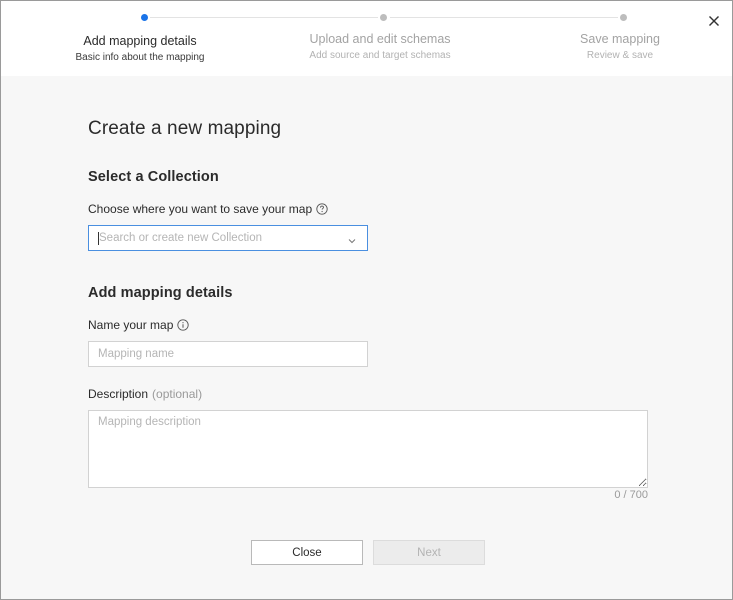 This screenshot has width=733, height=600. Describe the element at coordinates (631, 495) in the screenshot. I see `character-counter: 0 / 700` at that location.